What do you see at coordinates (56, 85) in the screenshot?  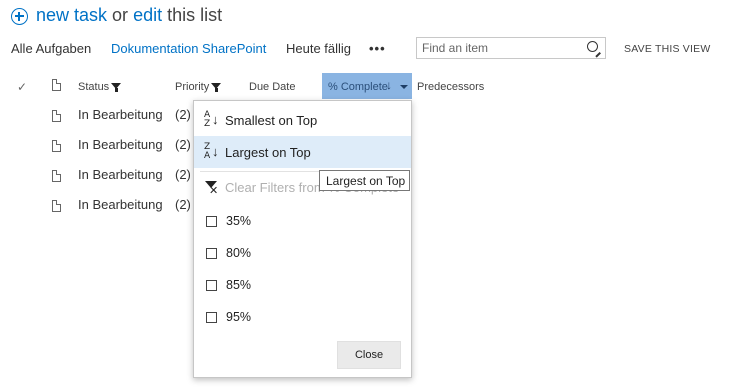 I see `document-type-icon` at bounding box center [56, 85].